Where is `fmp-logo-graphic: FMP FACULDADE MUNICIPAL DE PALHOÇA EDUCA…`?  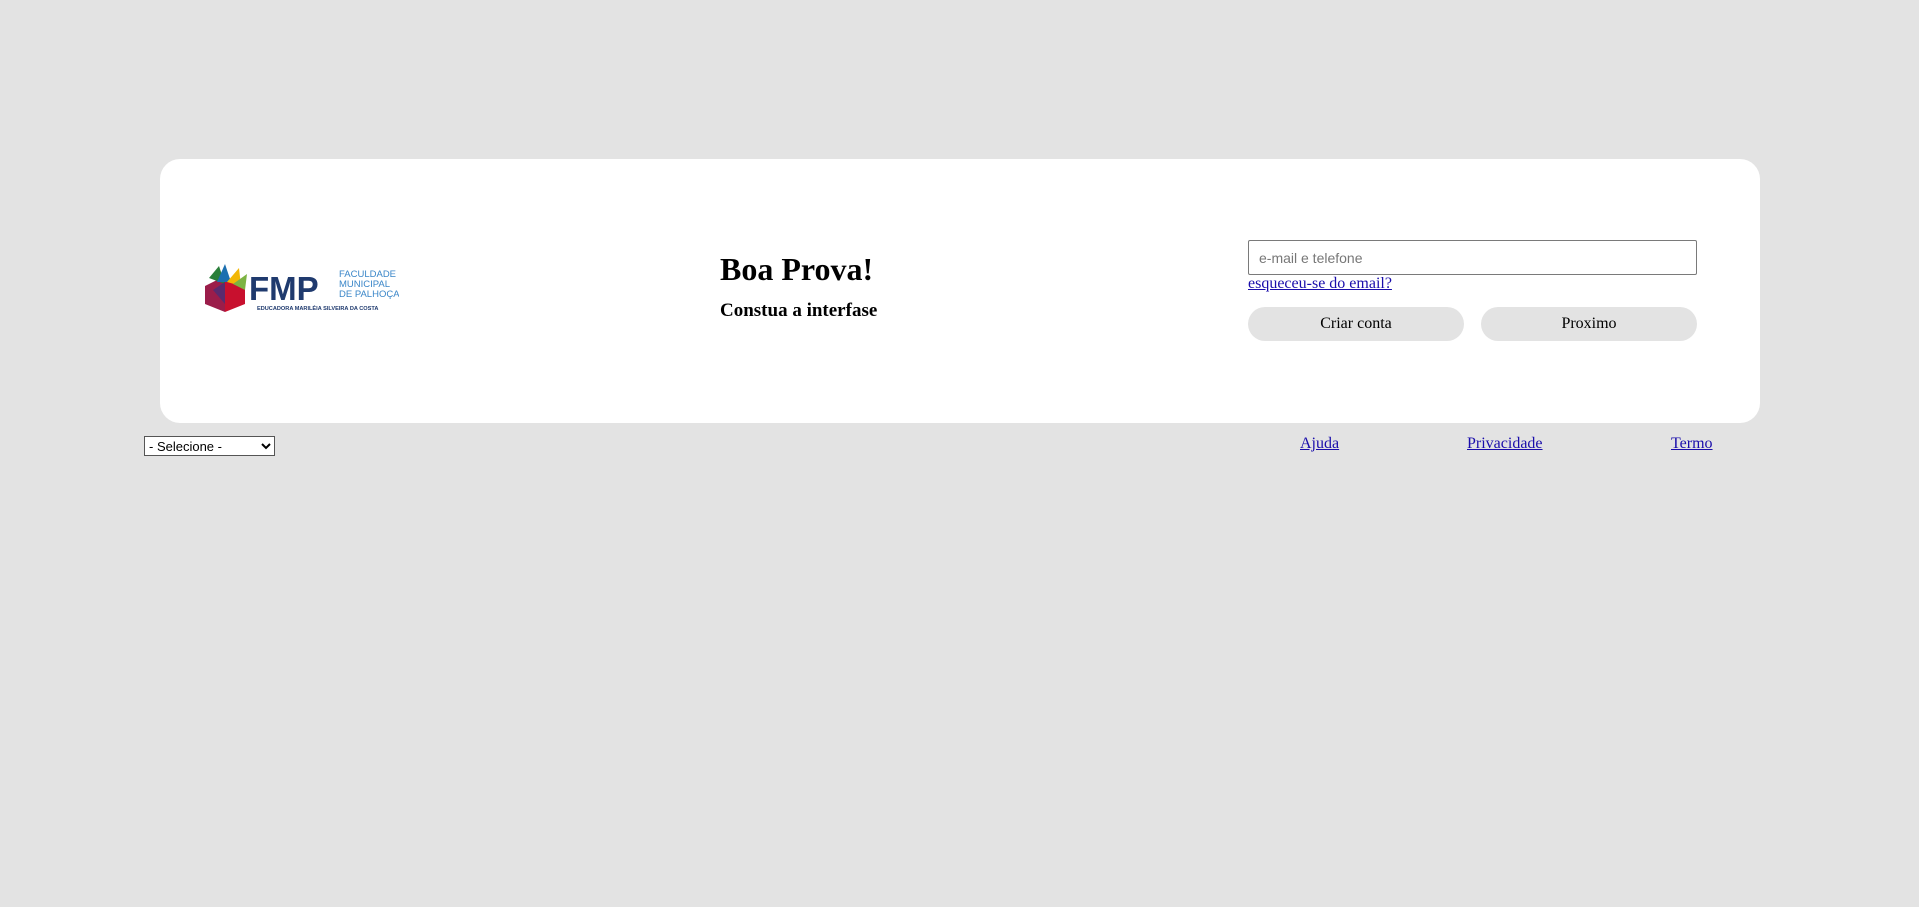 fmp-logo-graphic: FMP FACULDADE MUNICIPAL DE PALHOÇA EDUCA… is located at coordinates (302, 288).